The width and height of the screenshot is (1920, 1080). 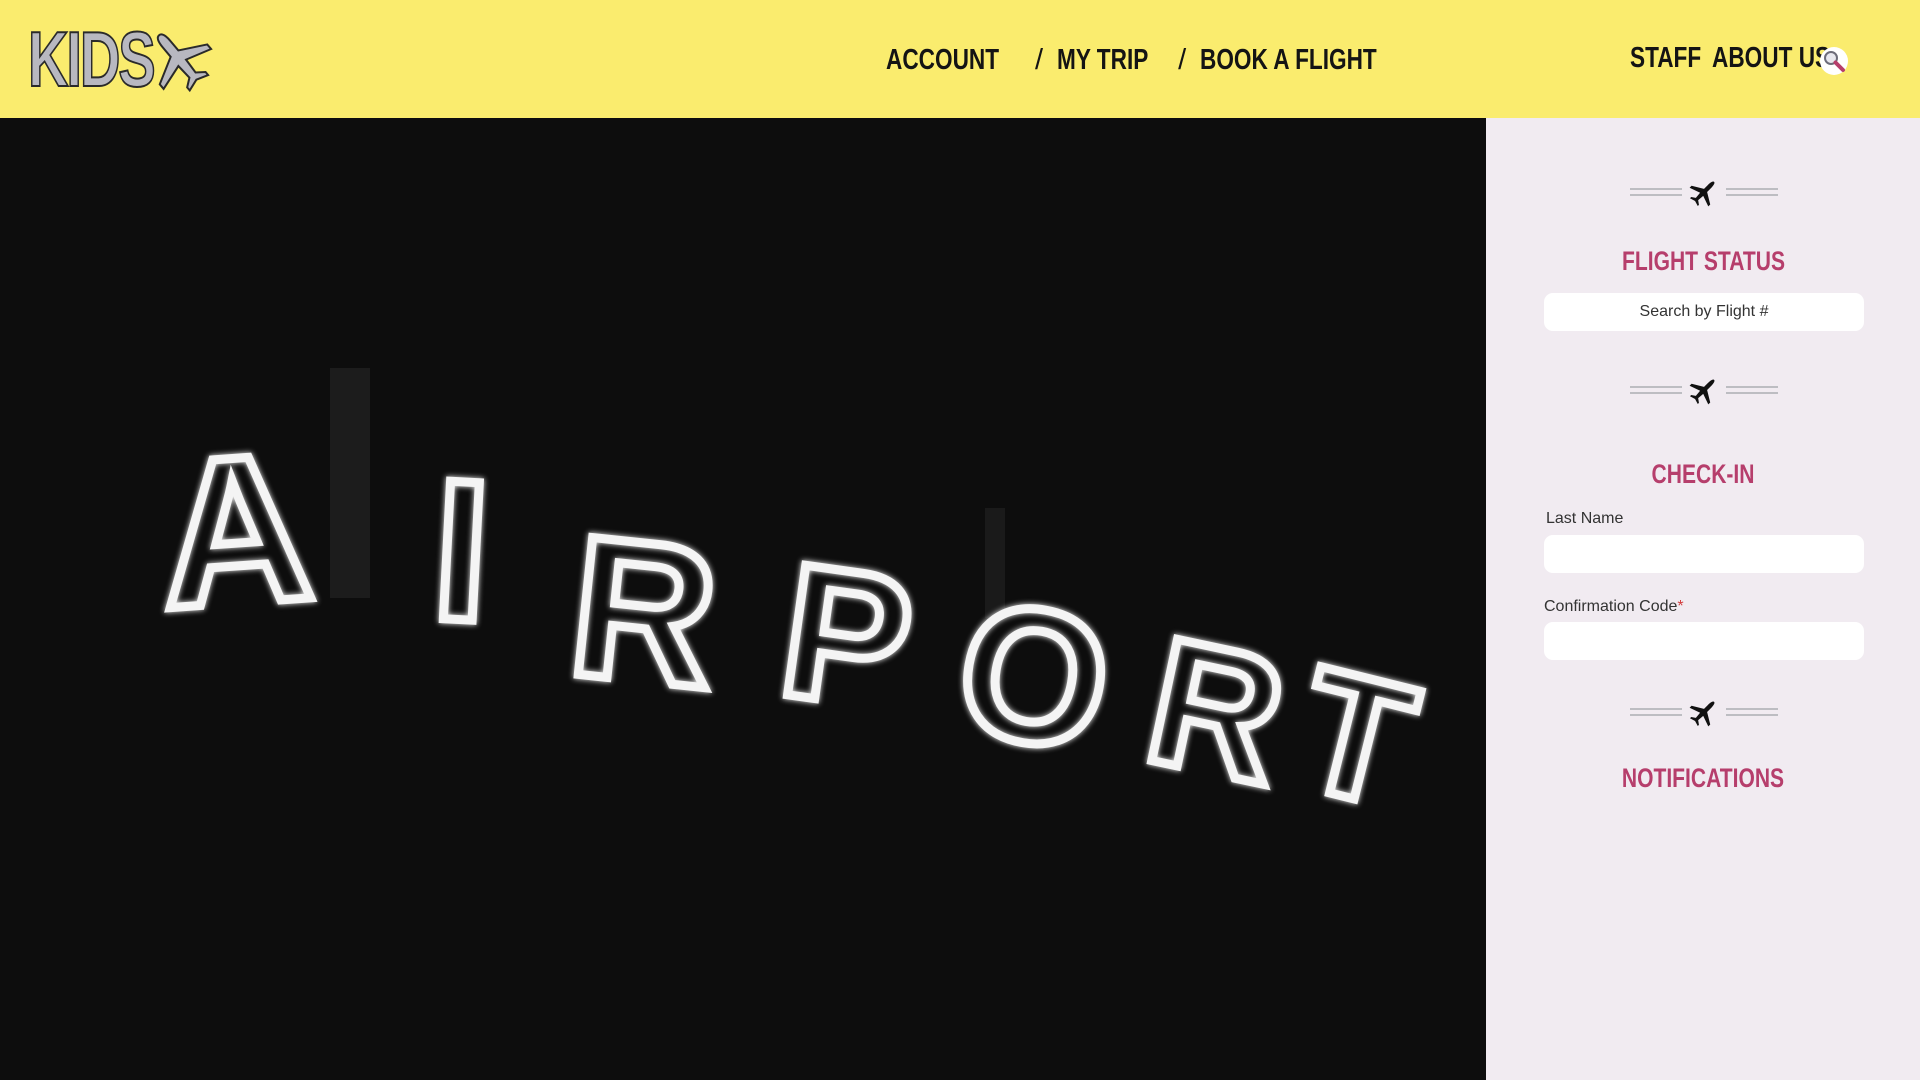 I want to click on sign-letter-t: T, so click(x=1356, y=738).